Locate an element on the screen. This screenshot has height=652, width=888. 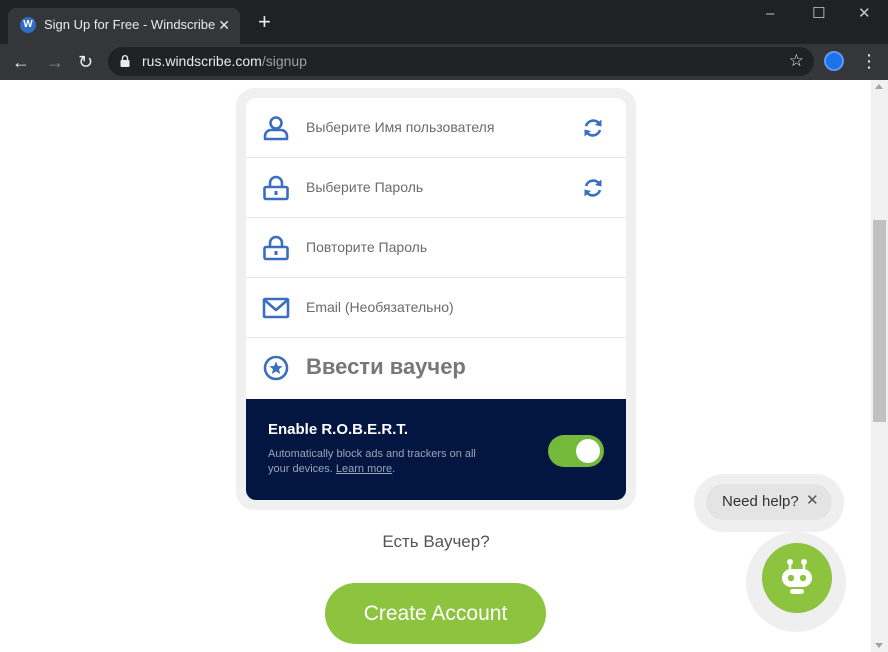
star-circle-icon is located at coordinates (276, 368).